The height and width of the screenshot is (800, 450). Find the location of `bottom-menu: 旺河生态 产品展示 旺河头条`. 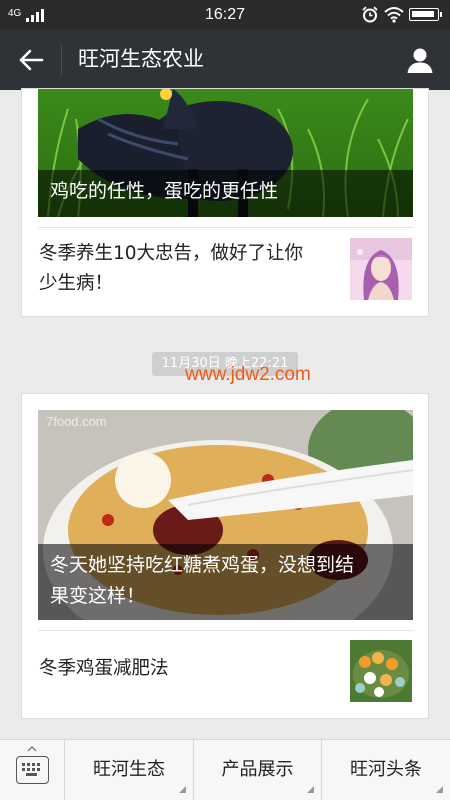

bottom-menu: 旺河生态 产品展示 旺河头条 is located at coordinates (225, 769).